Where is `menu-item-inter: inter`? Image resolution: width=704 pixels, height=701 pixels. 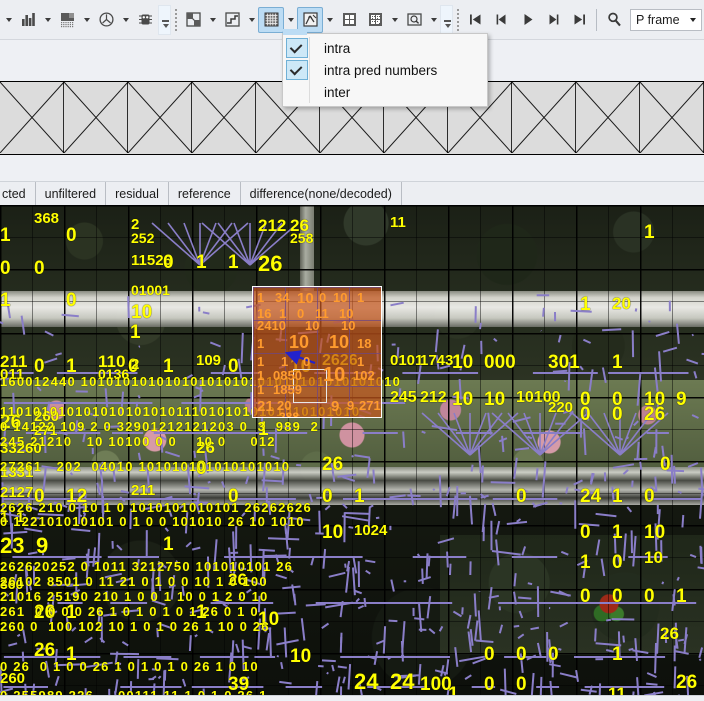
menu-item-inter: inter is located at coordinates (385, 92).